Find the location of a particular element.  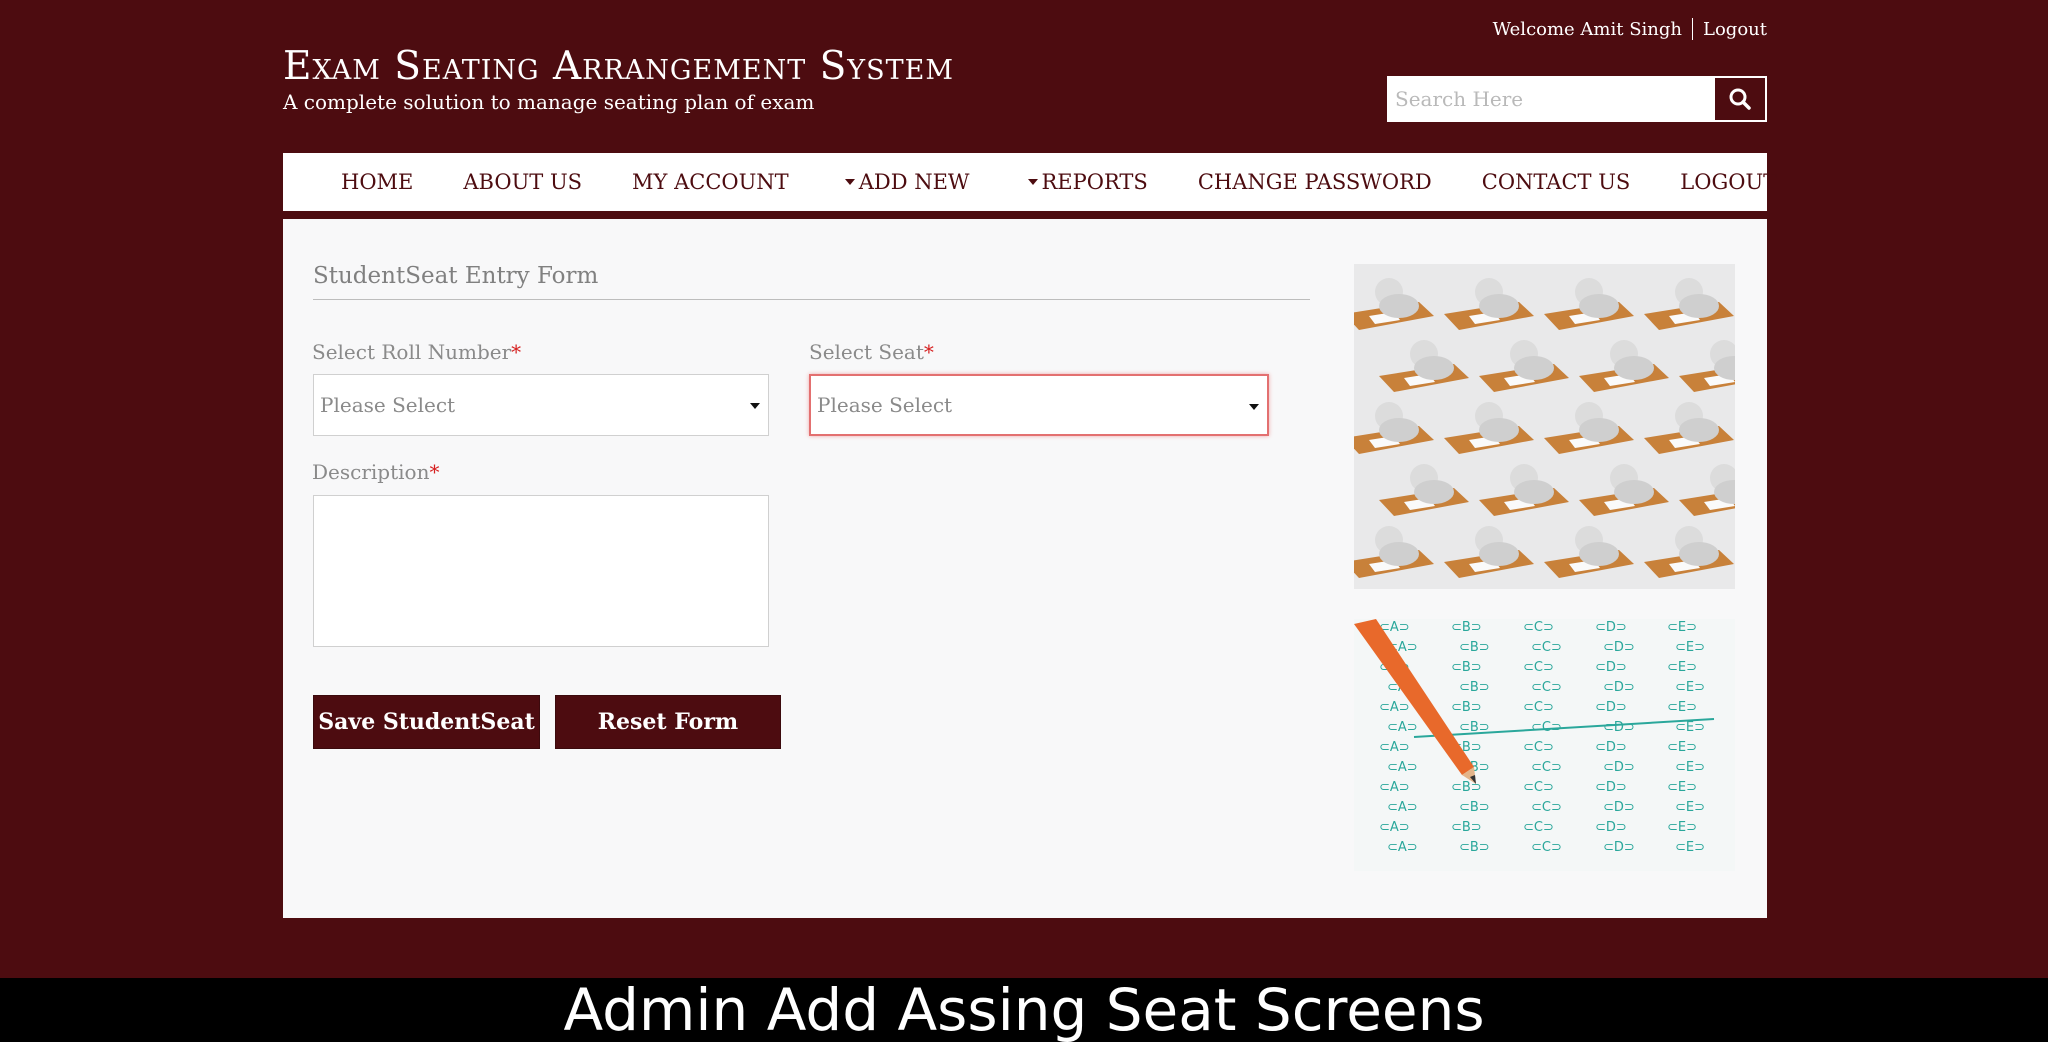

divider is located at coordinates (1693, 29).